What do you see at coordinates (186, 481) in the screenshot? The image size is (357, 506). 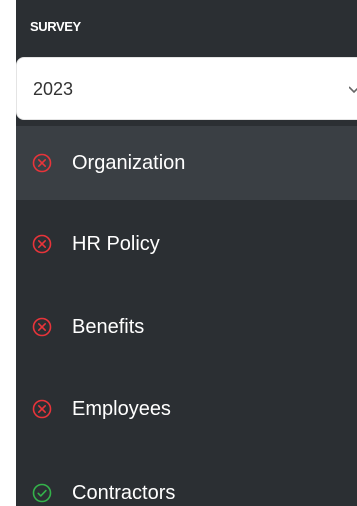 I see `sidebar-item-contractors: Contractors` at bounding box center [186, 481].